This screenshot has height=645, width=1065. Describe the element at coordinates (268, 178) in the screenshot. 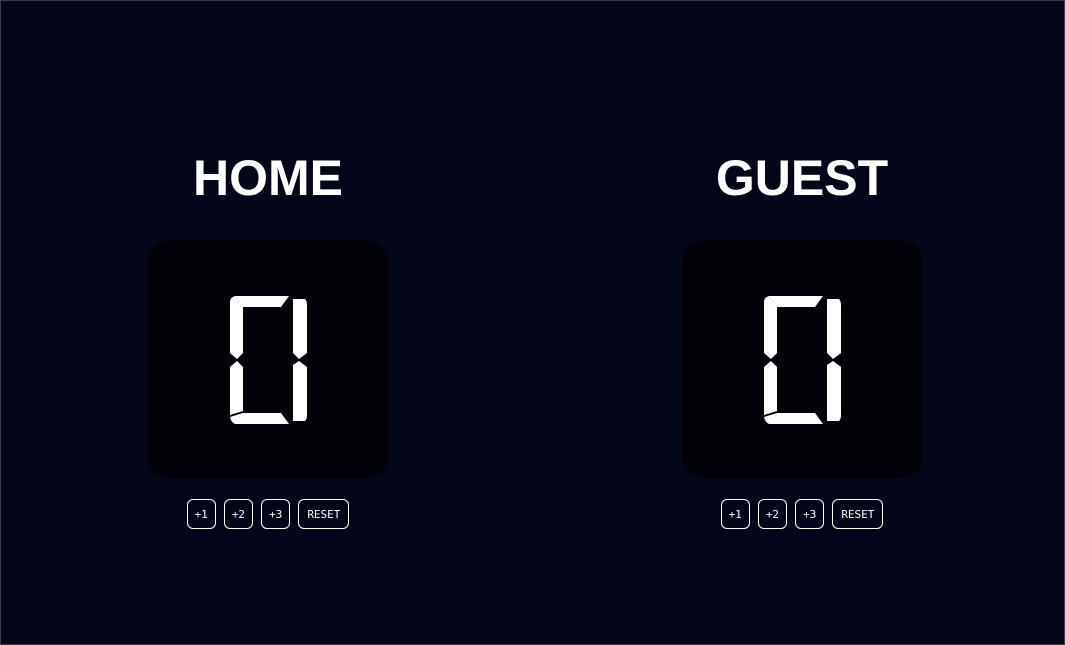

I see `home-title: HOME` at that location.